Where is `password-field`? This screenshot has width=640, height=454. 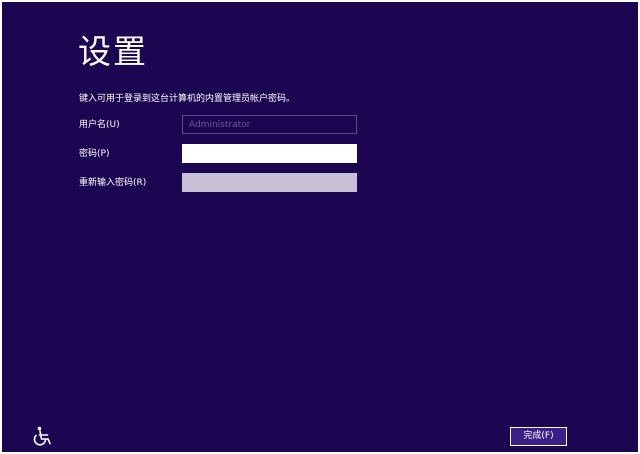 password-field is located at coordinates (269, 153).